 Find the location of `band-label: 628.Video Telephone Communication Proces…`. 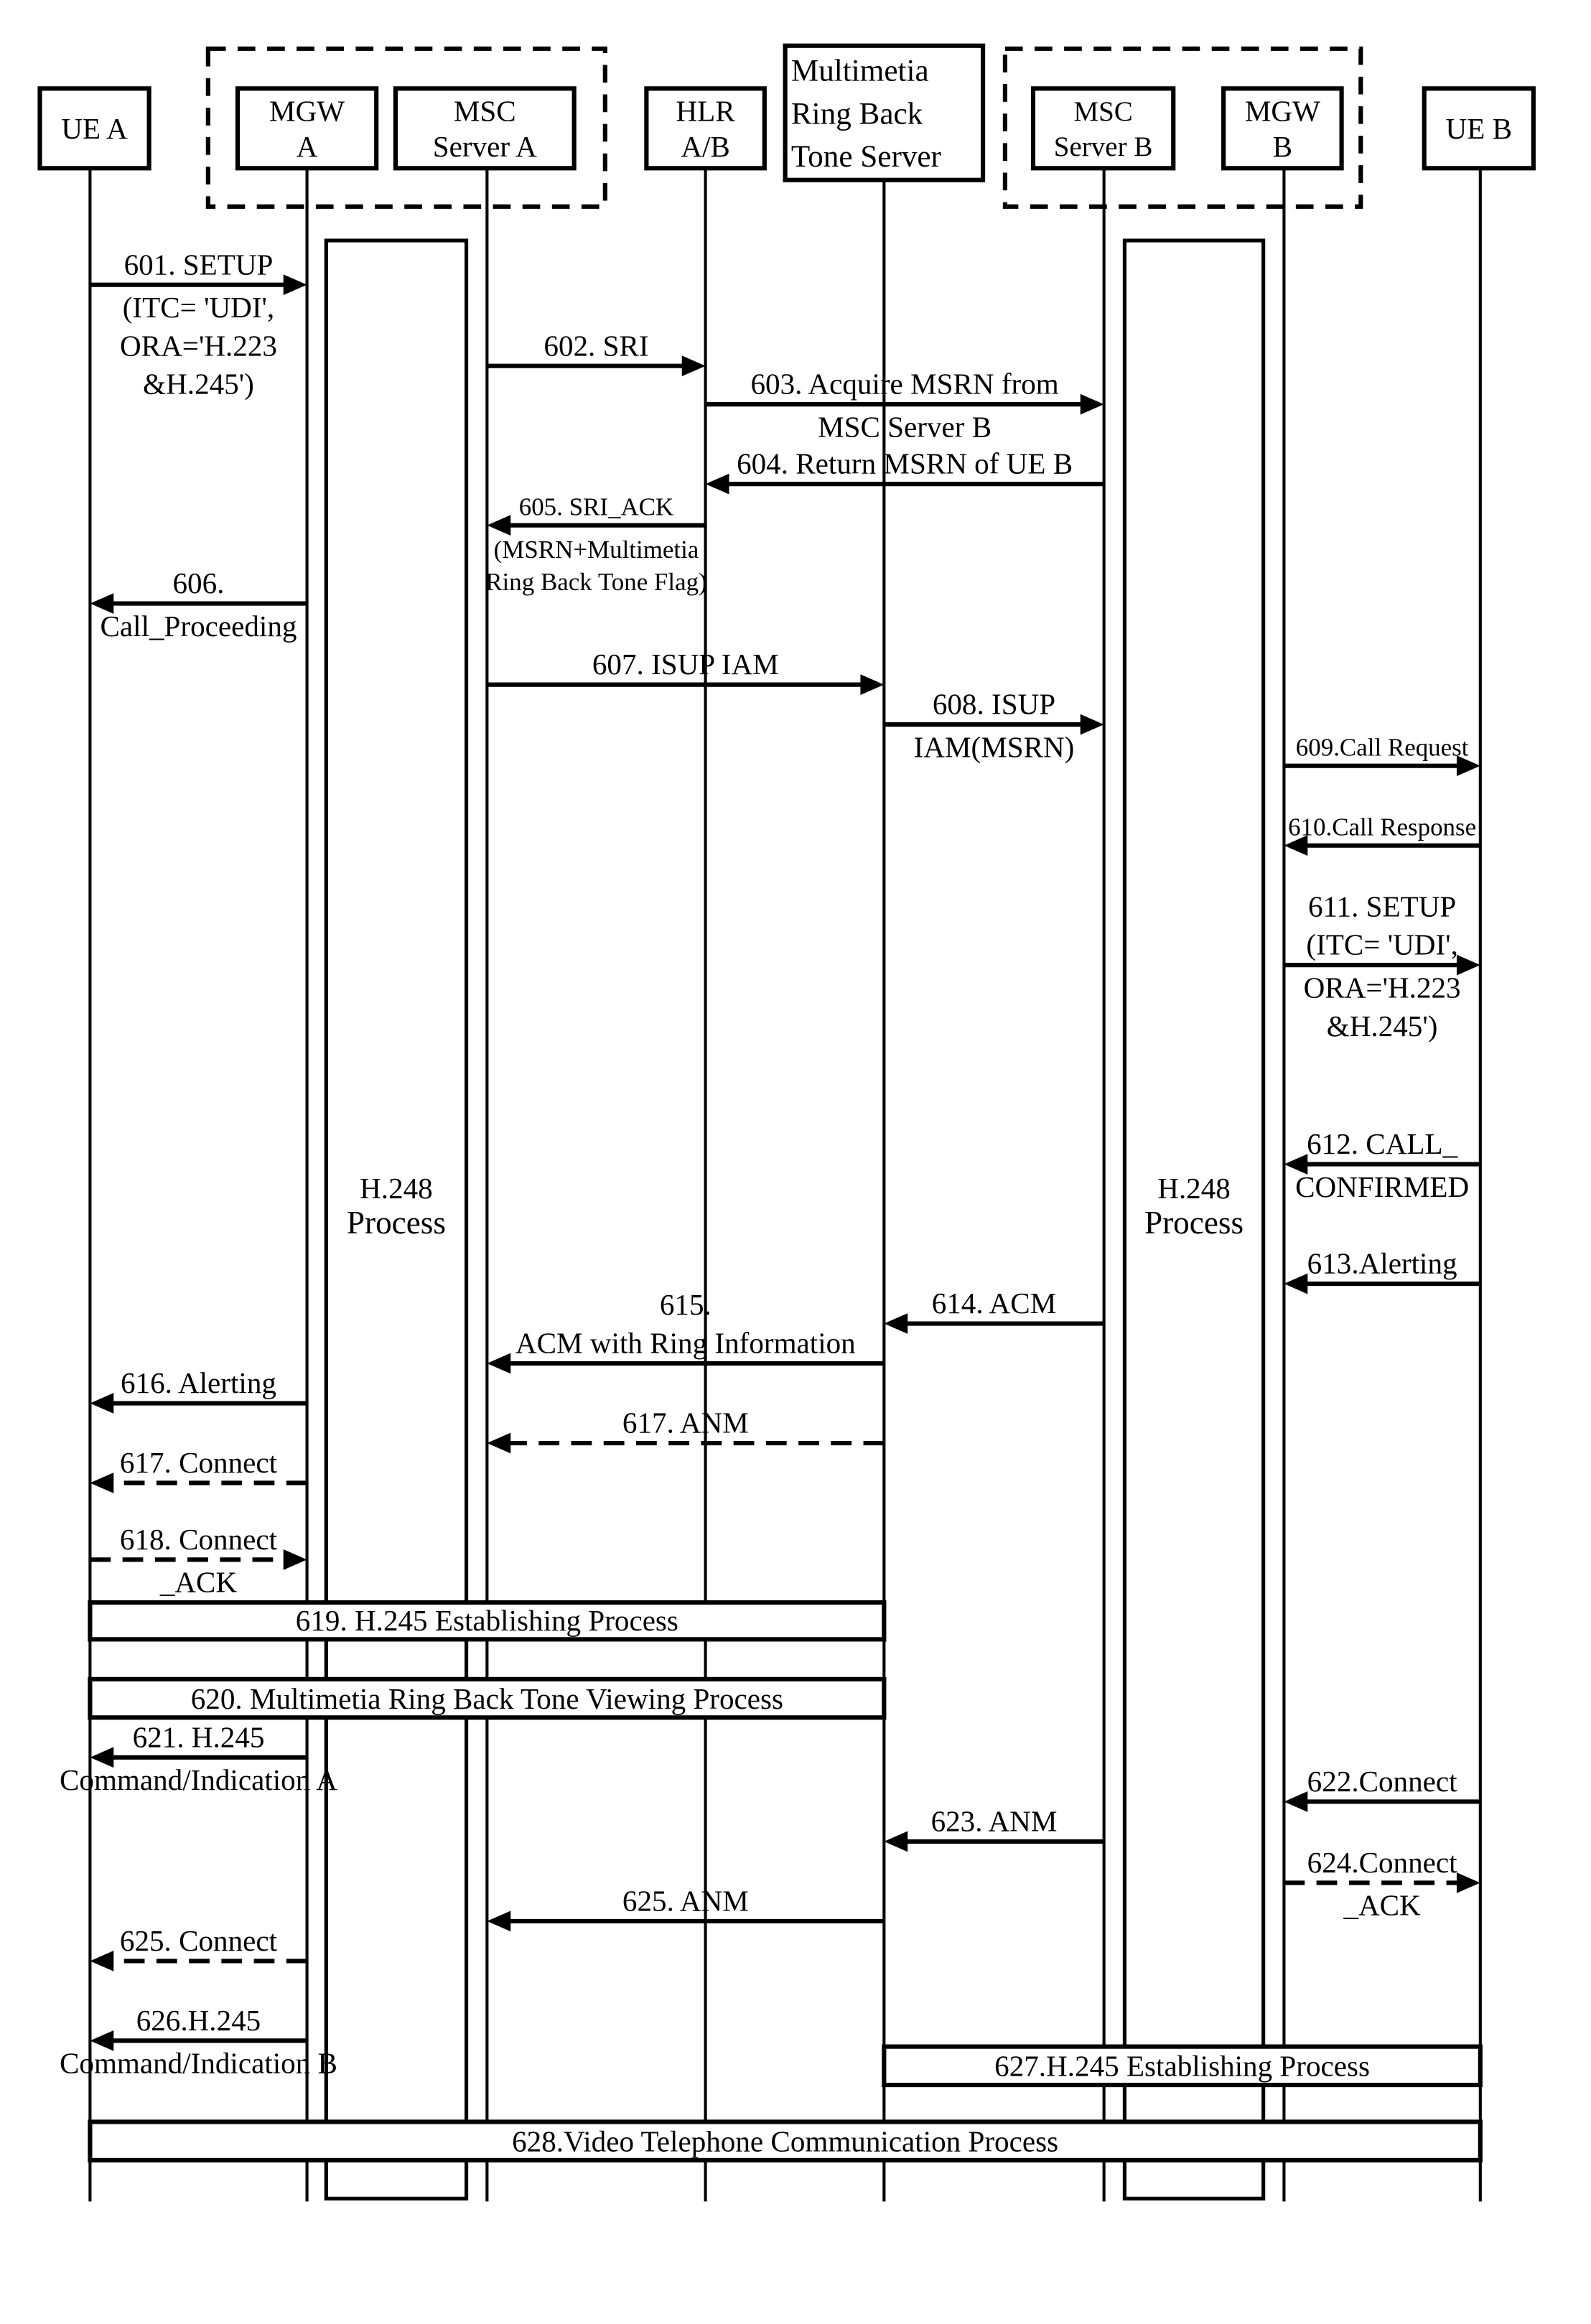

band-label: 628.Video Telephone Communication Proces… is located at coordinates (785, 2141).